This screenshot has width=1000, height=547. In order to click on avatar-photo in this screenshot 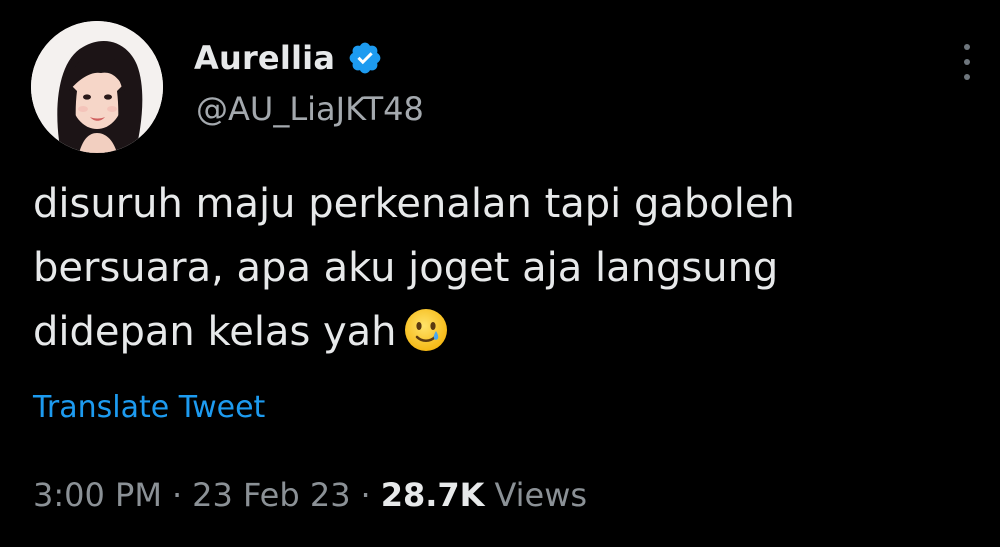, I will do `click(97, 87)`.